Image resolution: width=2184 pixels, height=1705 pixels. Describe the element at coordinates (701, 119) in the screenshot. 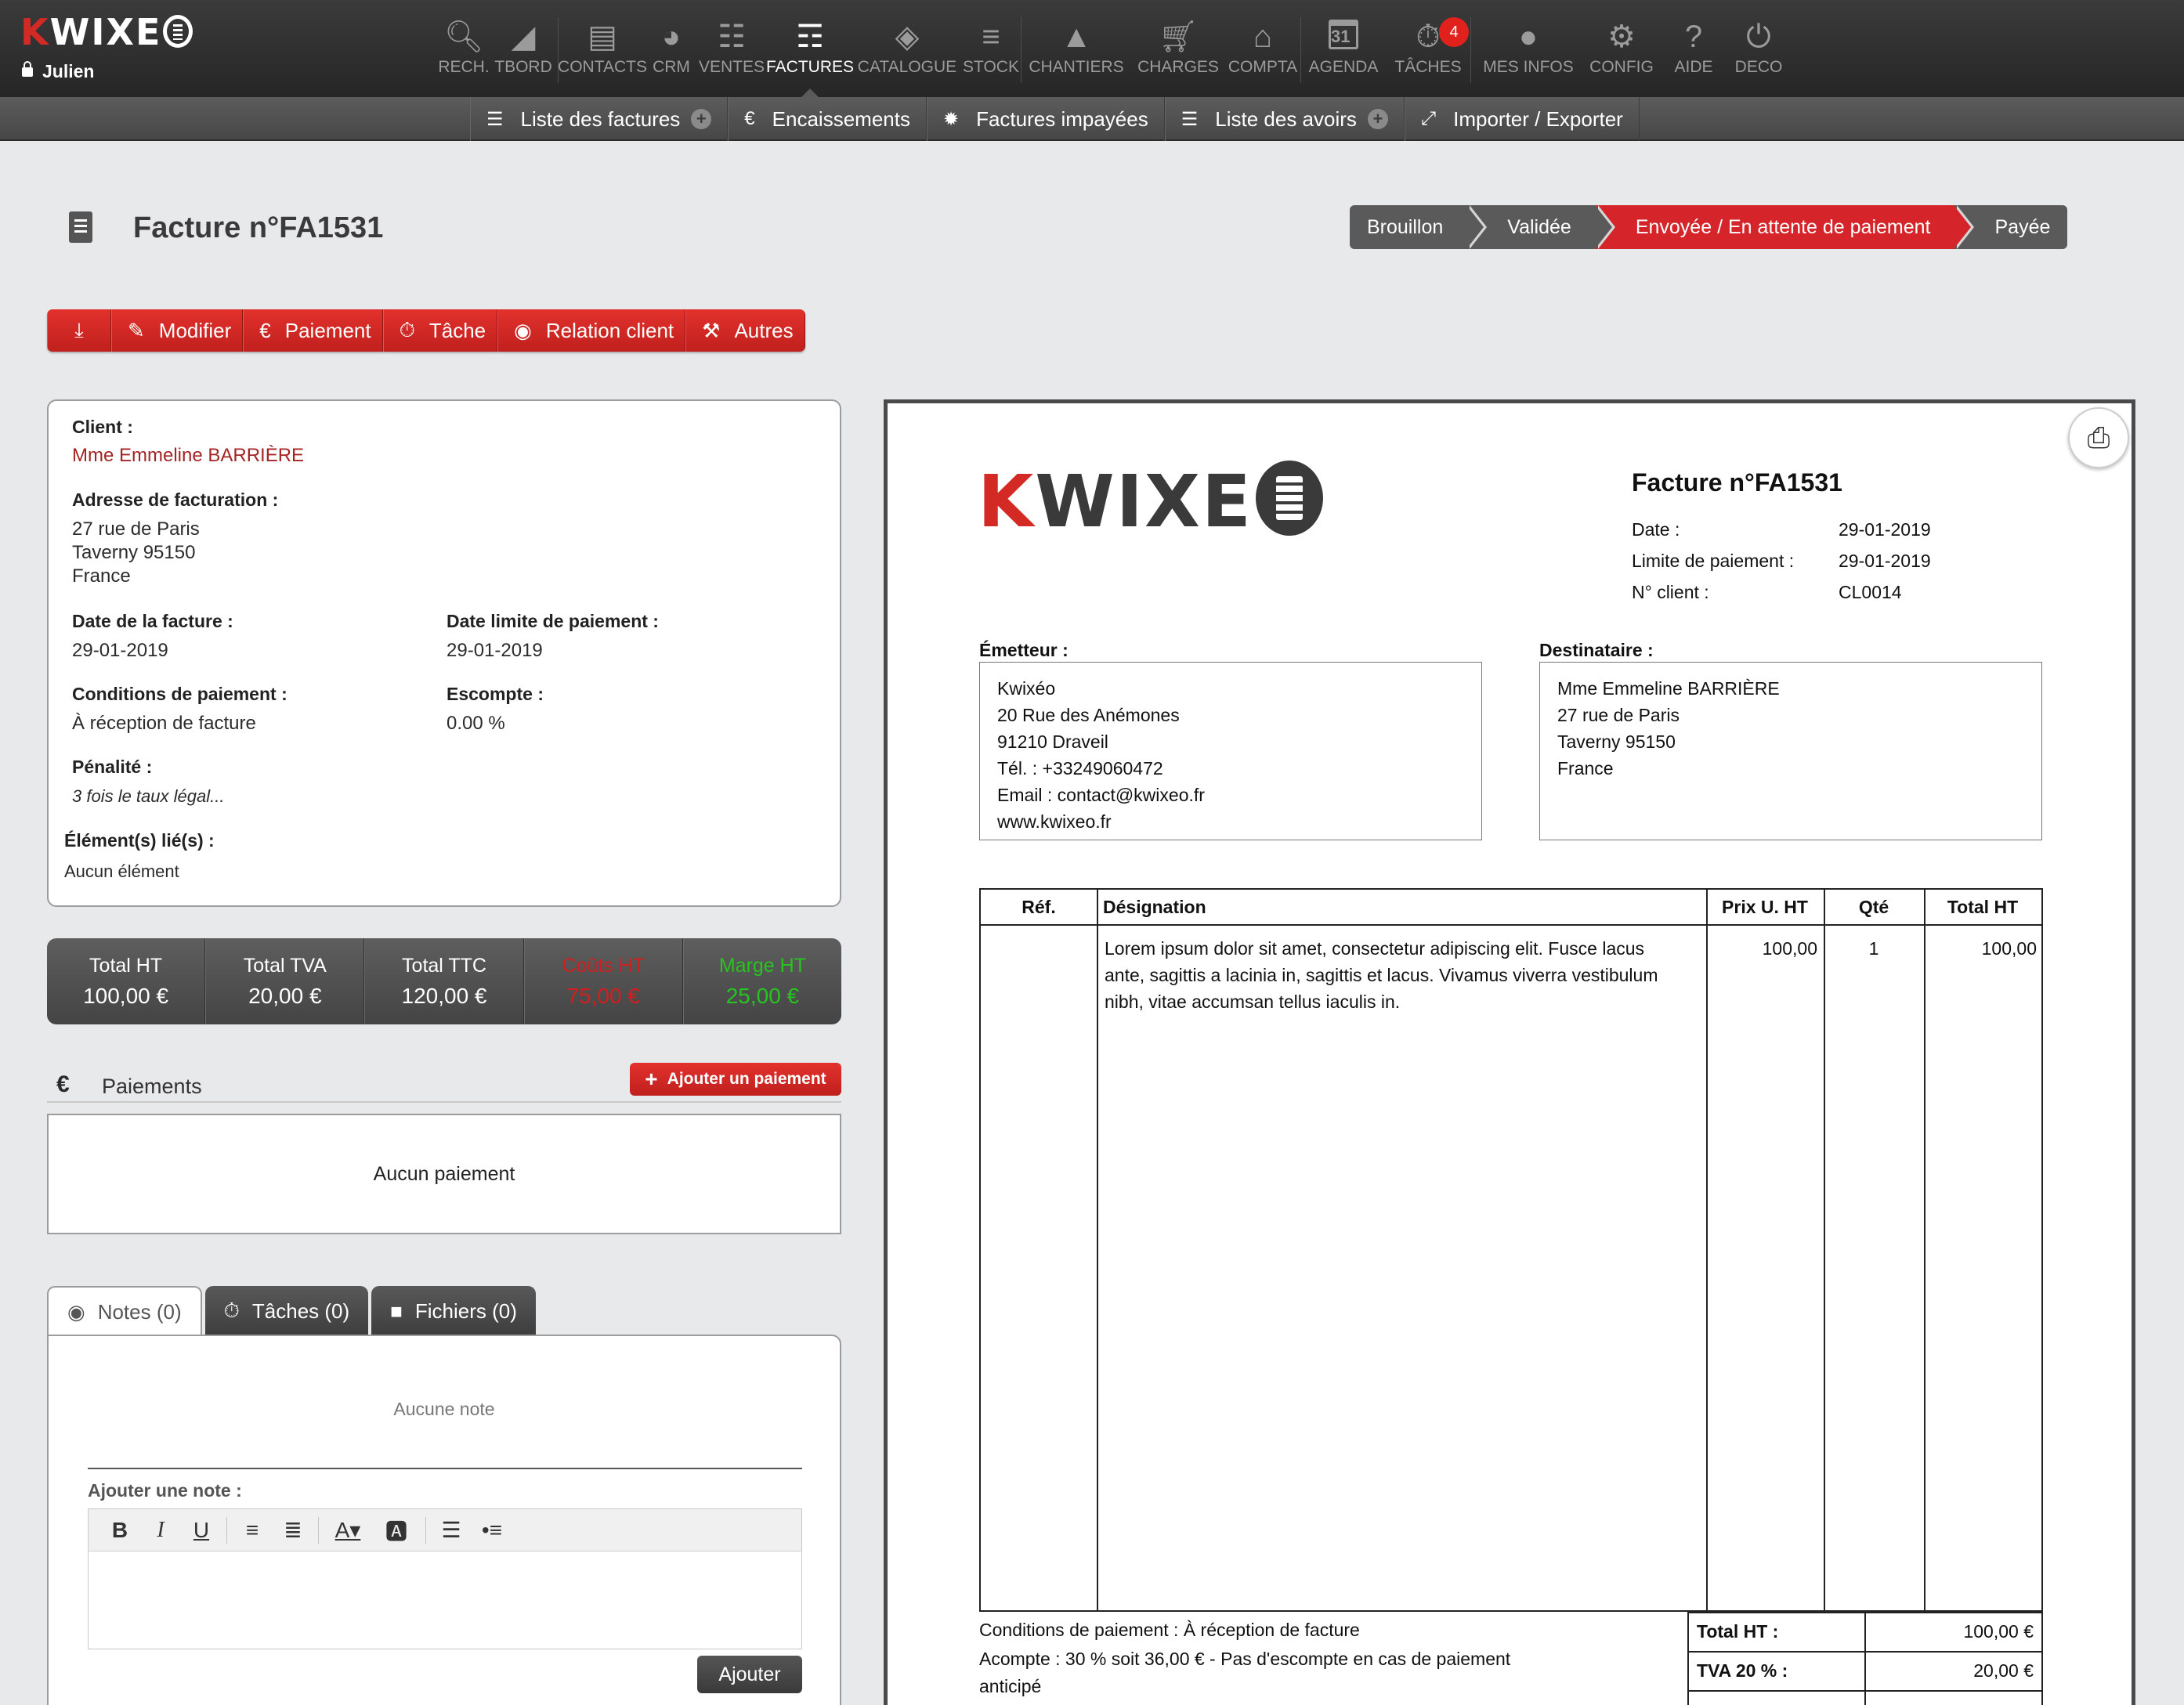

I see `add-invoice-icon: +` at that location.